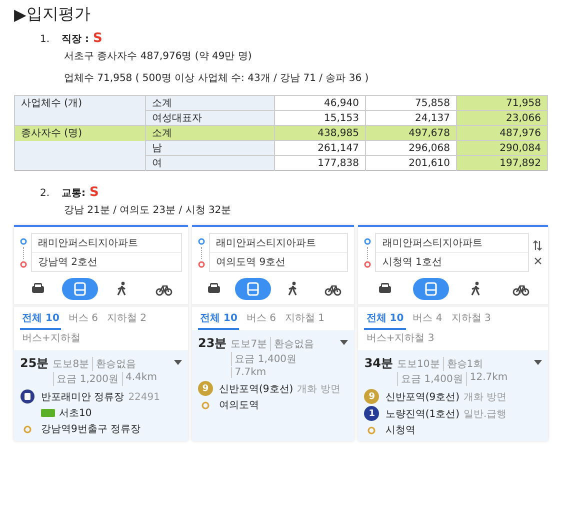 This screenshot has width=562, height=515. I want to click on route-summary-item: 환승1회, so click(464, 364).